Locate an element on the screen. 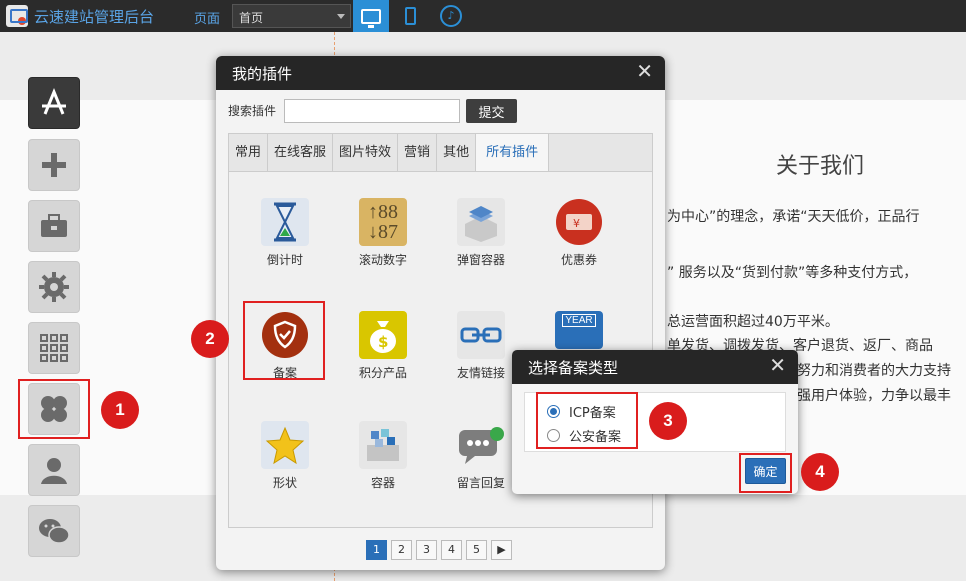 Image resolution: width=966 pixels, height=581 pixels. top-bar: 云速建站管理后台 页面 首页 ♪ is located at coordinates (483, 16).